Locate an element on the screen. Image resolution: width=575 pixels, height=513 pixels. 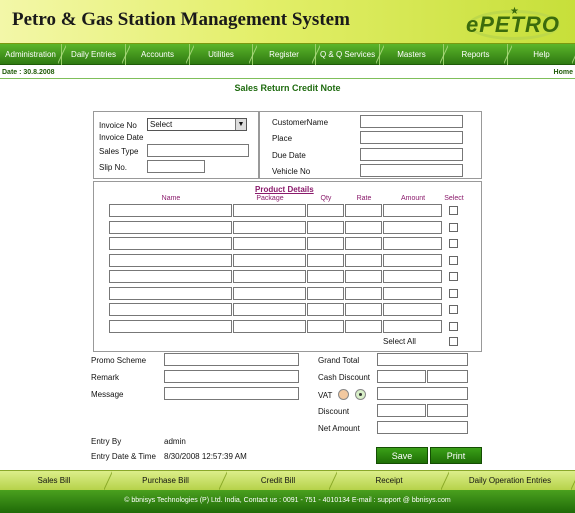
menu-register: Register is located at coordinates (286, 54).